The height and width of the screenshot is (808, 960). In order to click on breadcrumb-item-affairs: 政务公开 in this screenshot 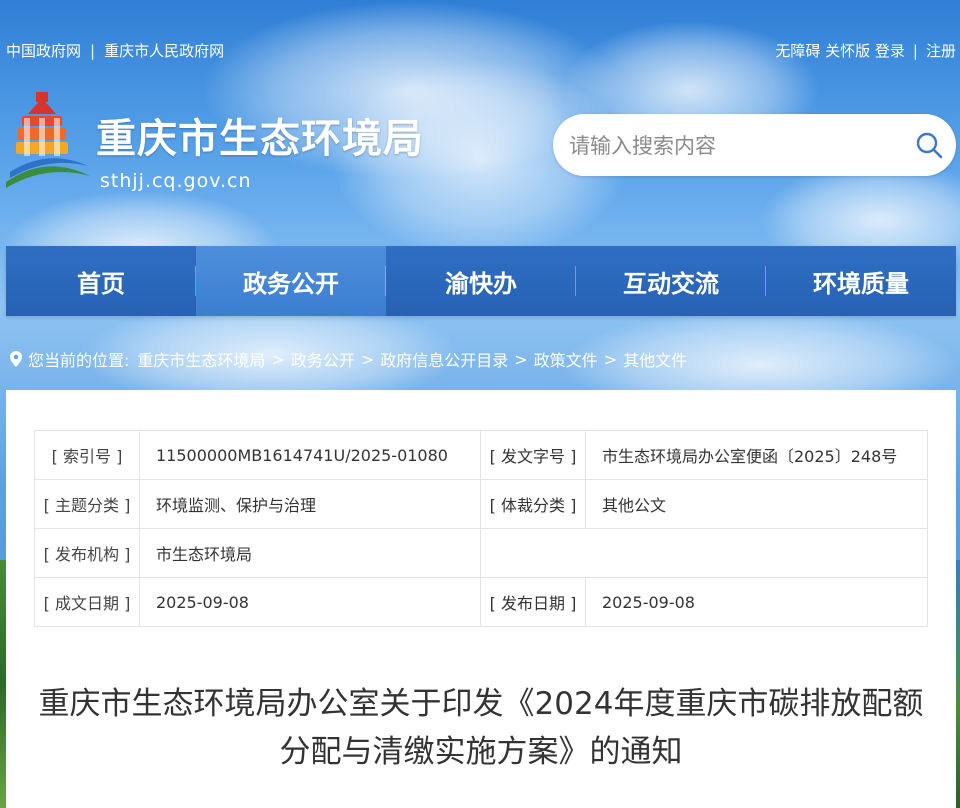, I will do `click(323, 359)`.